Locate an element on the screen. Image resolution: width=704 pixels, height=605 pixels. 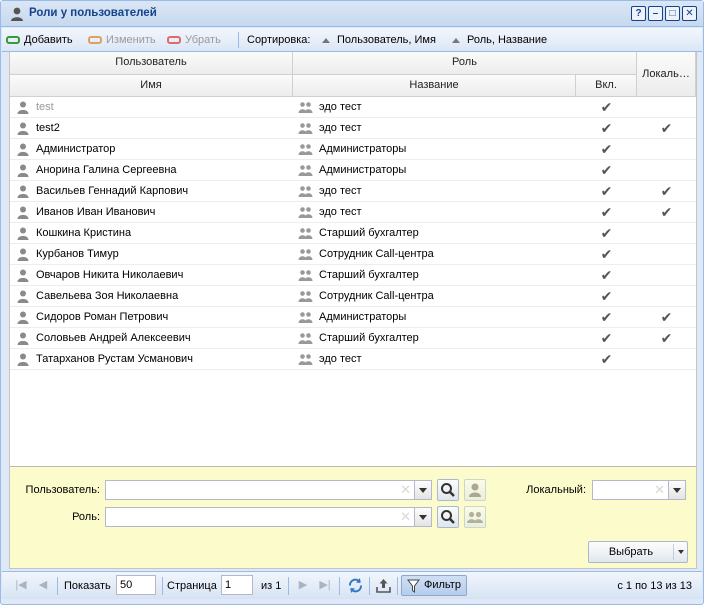
next-page-icon: ▶ is located at coordinates (303, 585).